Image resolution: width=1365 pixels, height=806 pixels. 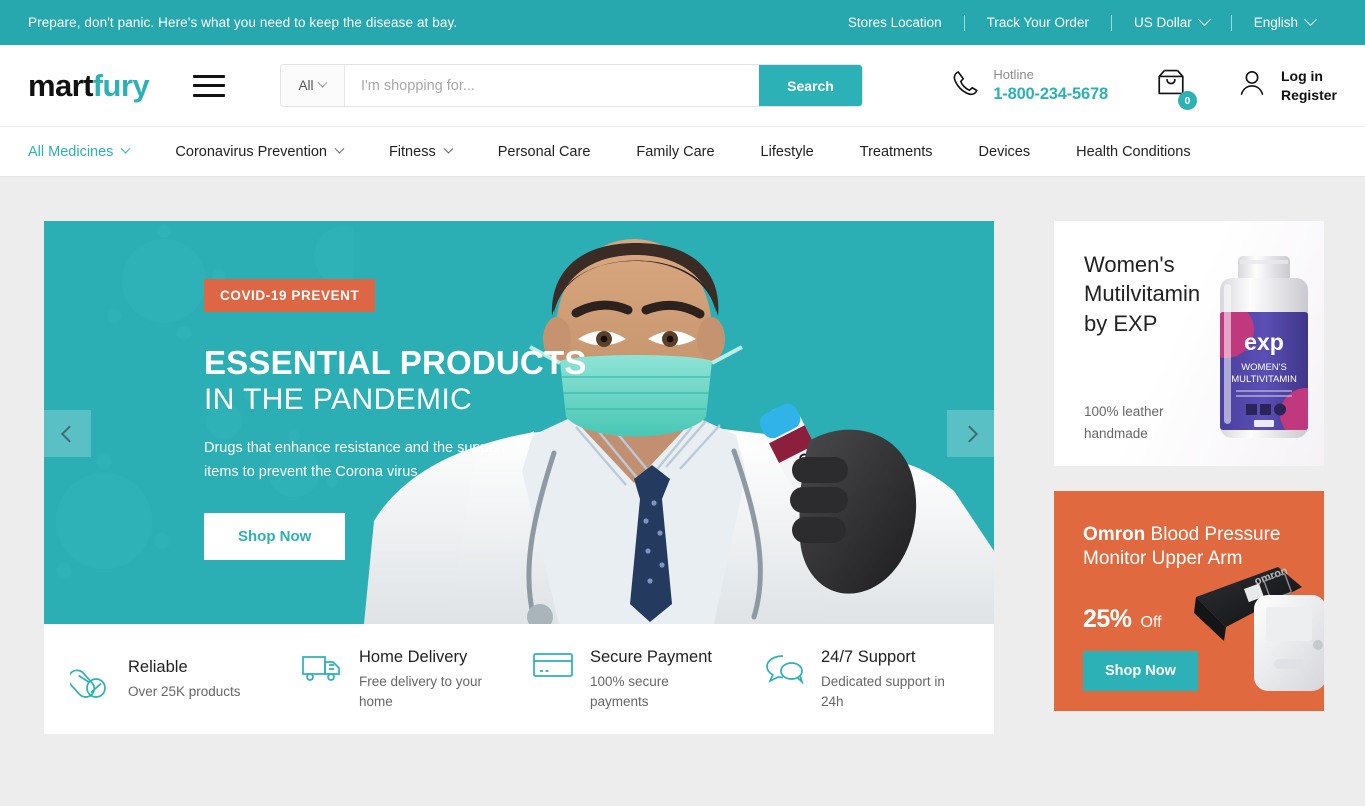 I want to click on promo-card-title: Omron Blood Pressure Monitor Upper Arm, so click(x=1183, y=547).